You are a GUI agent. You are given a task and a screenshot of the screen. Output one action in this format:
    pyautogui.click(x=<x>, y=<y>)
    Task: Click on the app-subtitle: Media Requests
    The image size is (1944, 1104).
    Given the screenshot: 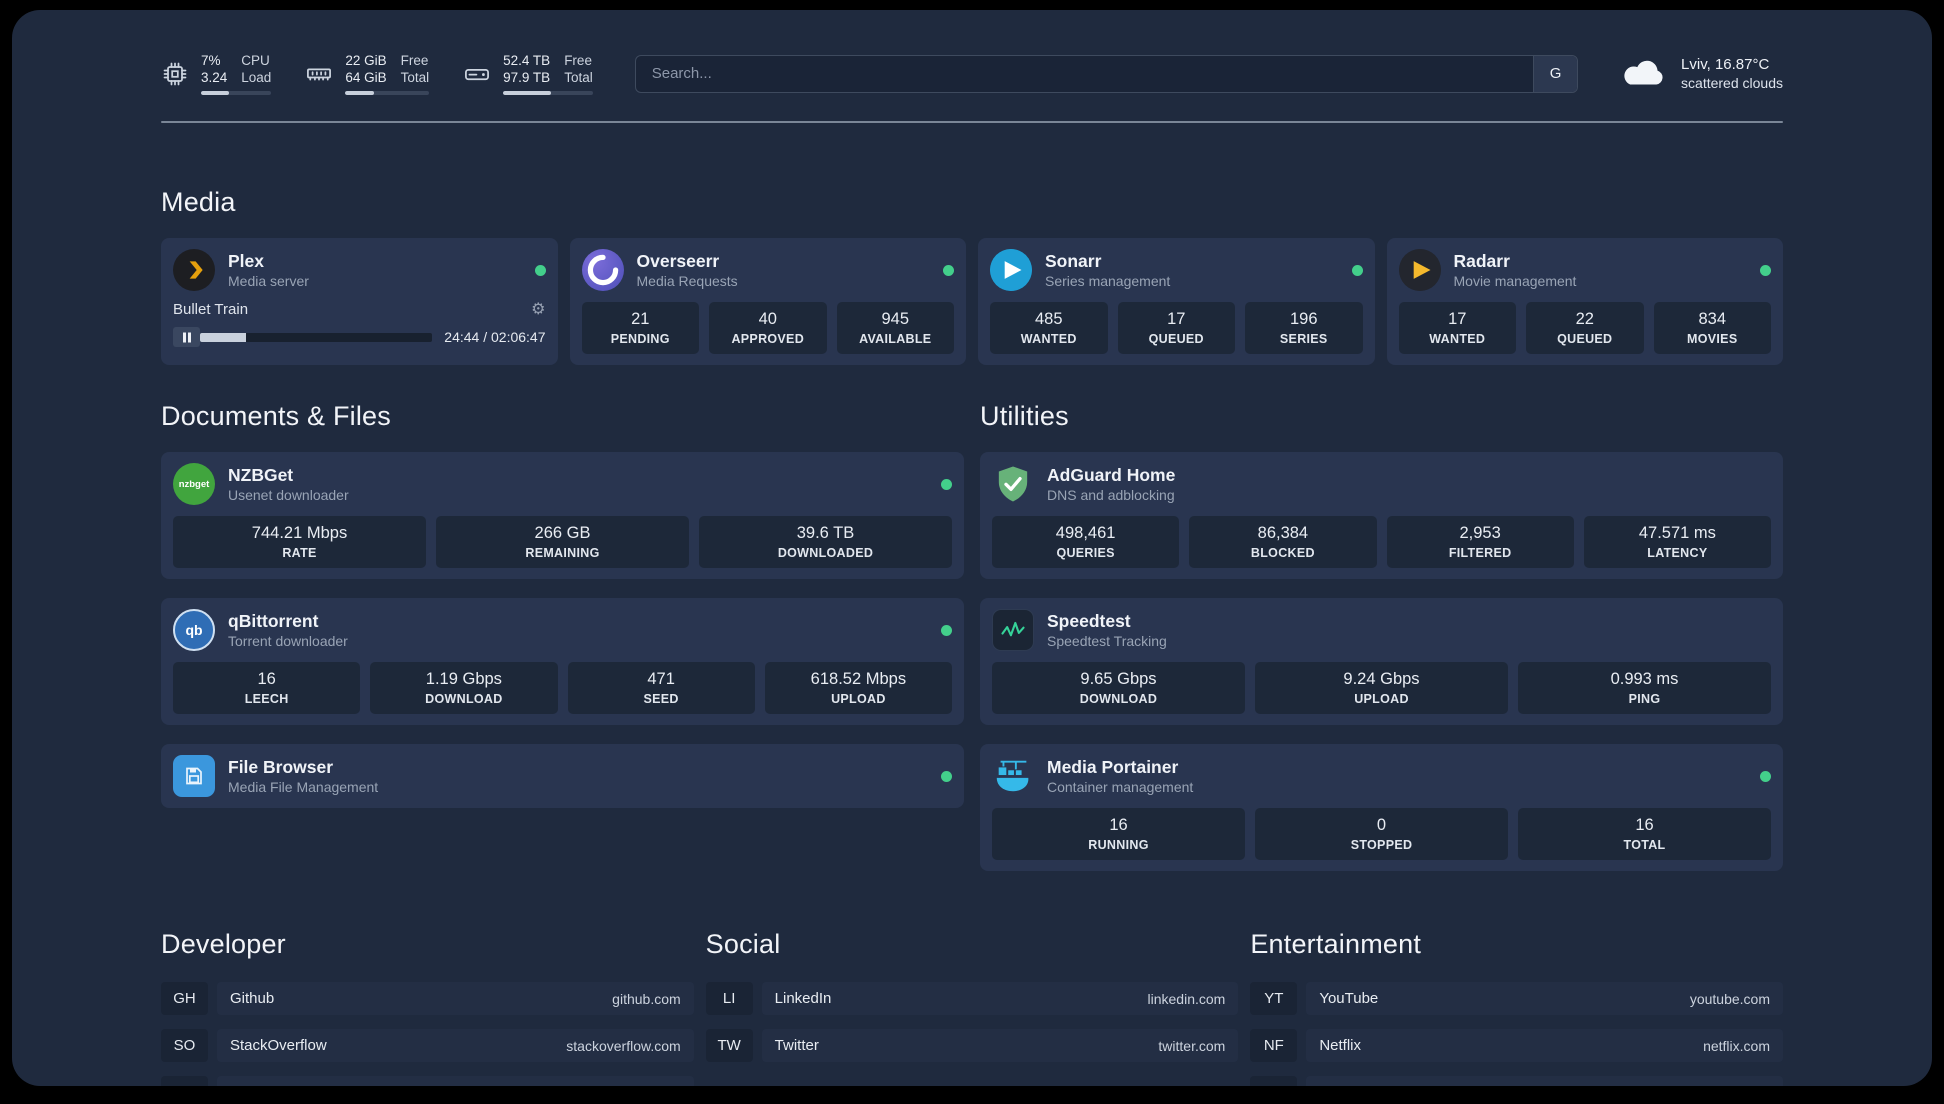 What is the action you would take?
    pyautogui.click(x=687, y=280)
    